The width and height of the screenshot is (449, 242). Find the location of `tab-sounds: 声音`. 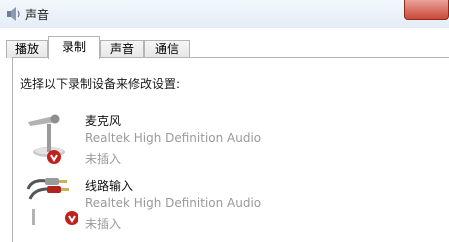

tab-sounds: 声音 is located at coordinates (122, 49).